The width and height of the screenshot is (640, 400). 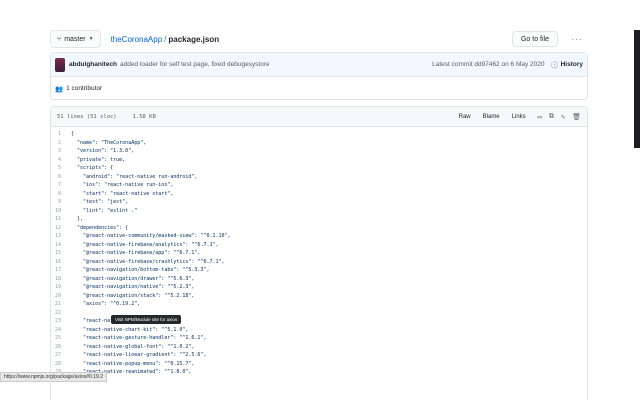 What do you see at coordinates (61, 330) in the screenshot?
I see `line-number: 24` at bounding box center [61, 330].